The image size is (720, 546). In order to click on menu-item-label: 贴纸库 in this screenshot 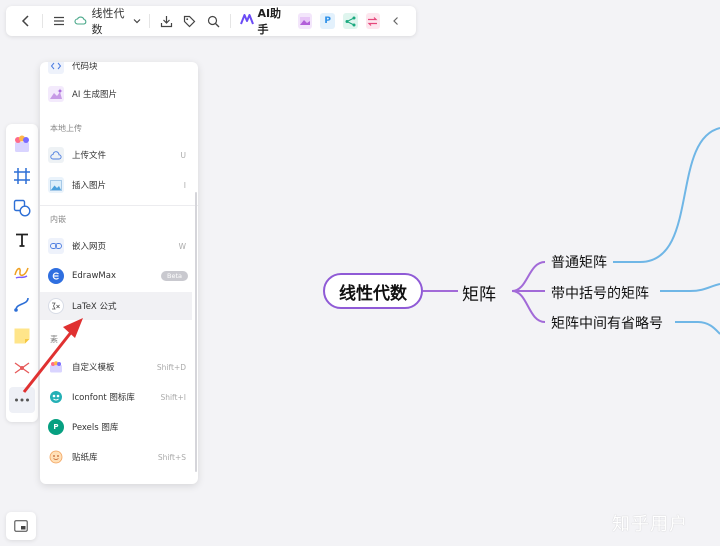, I will do `click(85, 458)`.